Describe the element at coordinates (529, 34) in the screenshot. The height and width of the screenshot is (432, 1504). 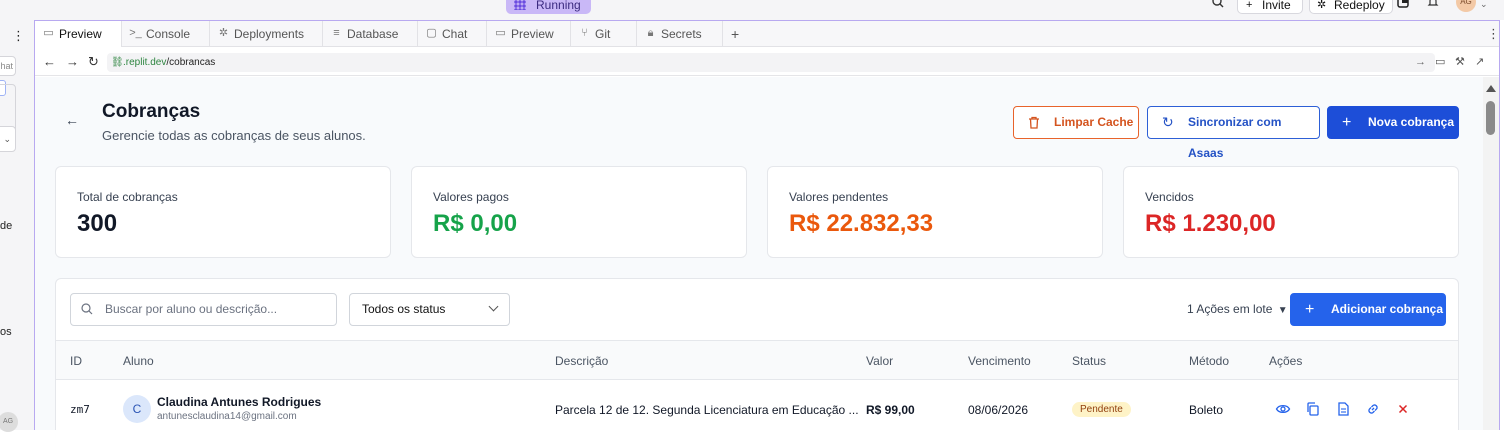
I see `tab-preview-2: ▭ Preview` at that location.